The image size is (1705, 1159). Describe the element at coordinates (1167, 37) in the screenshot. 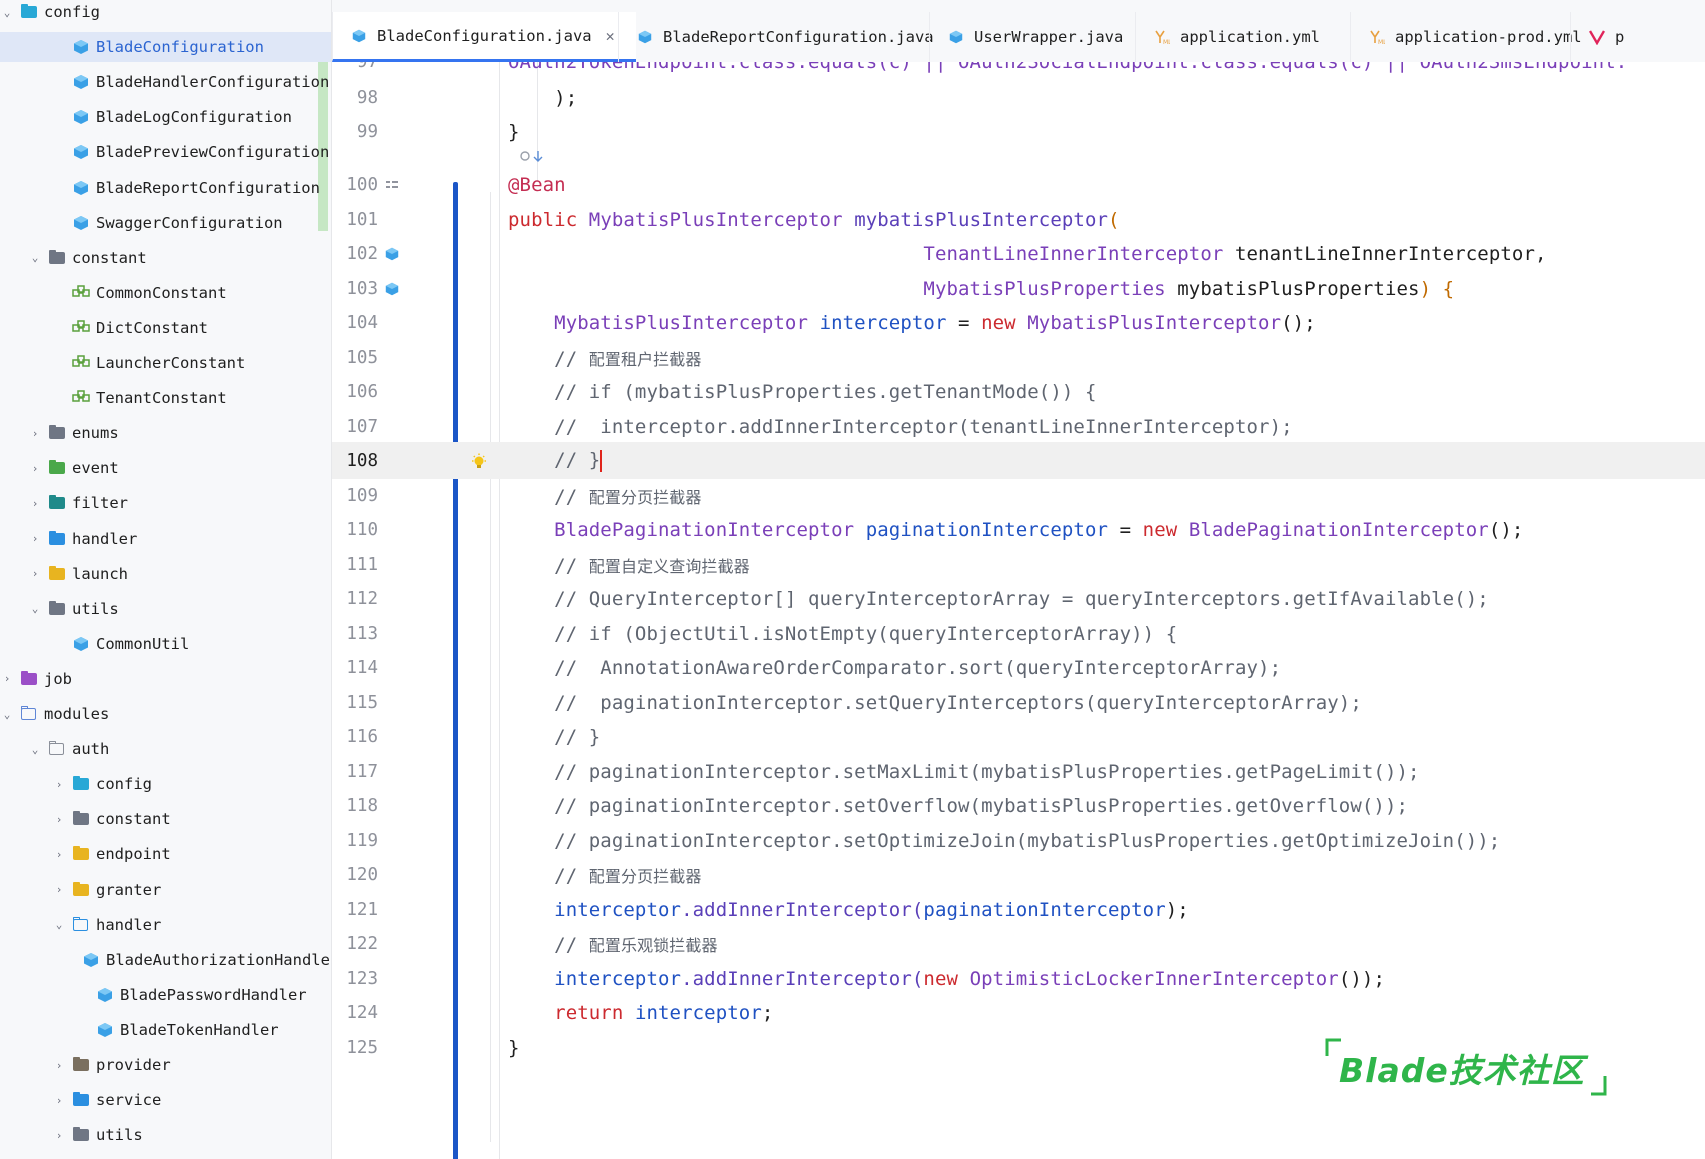

I see `yaml-file-icon: ML` at that location.